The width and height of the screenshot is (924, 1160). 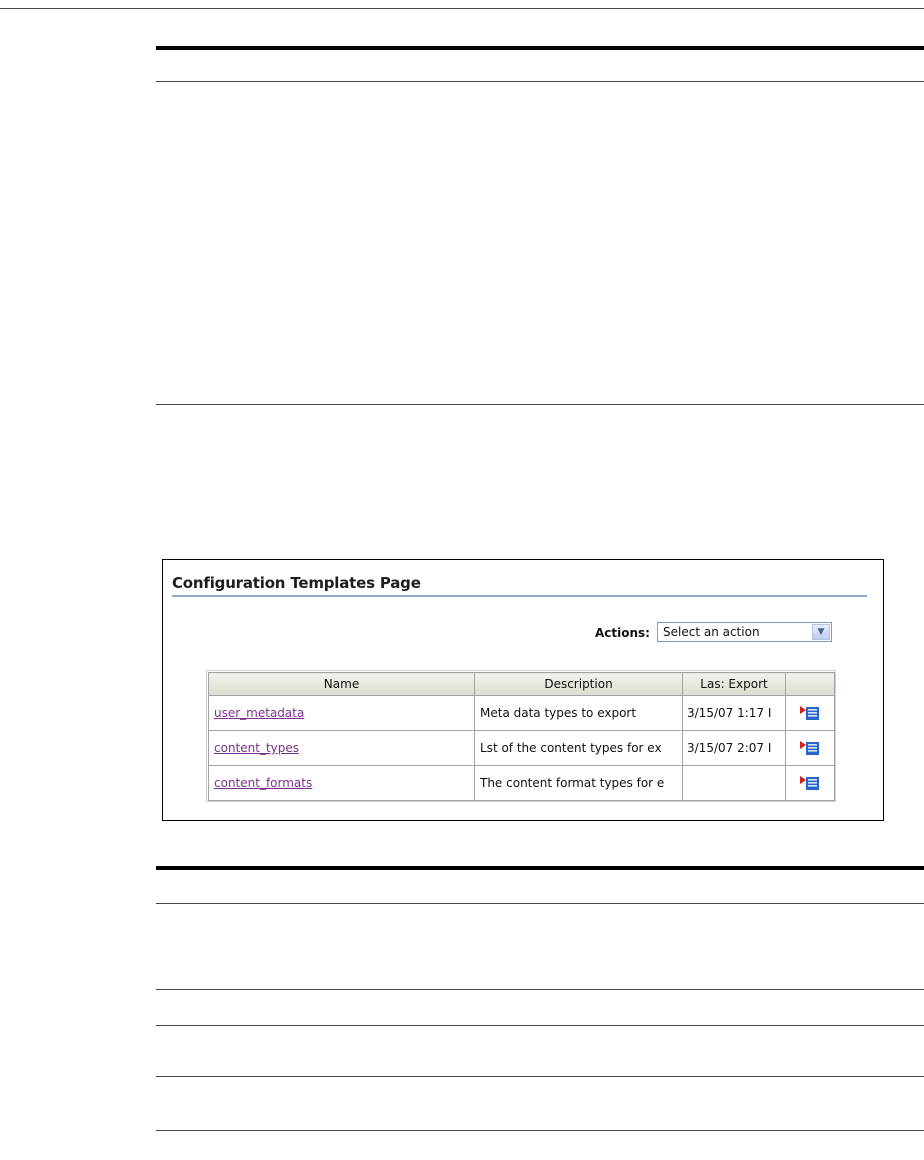 What do you see at coordinates (734, 783) in the screenshot?
I see `cell-last-export` at bounding box center [734, 783].